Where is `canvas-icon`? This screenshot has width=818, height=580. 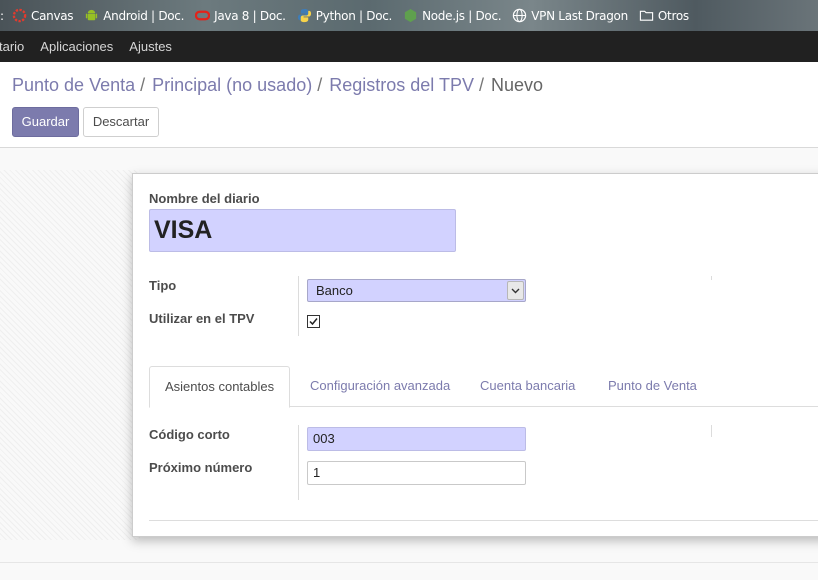
canvas-icon is located at coordinates (19, 15).